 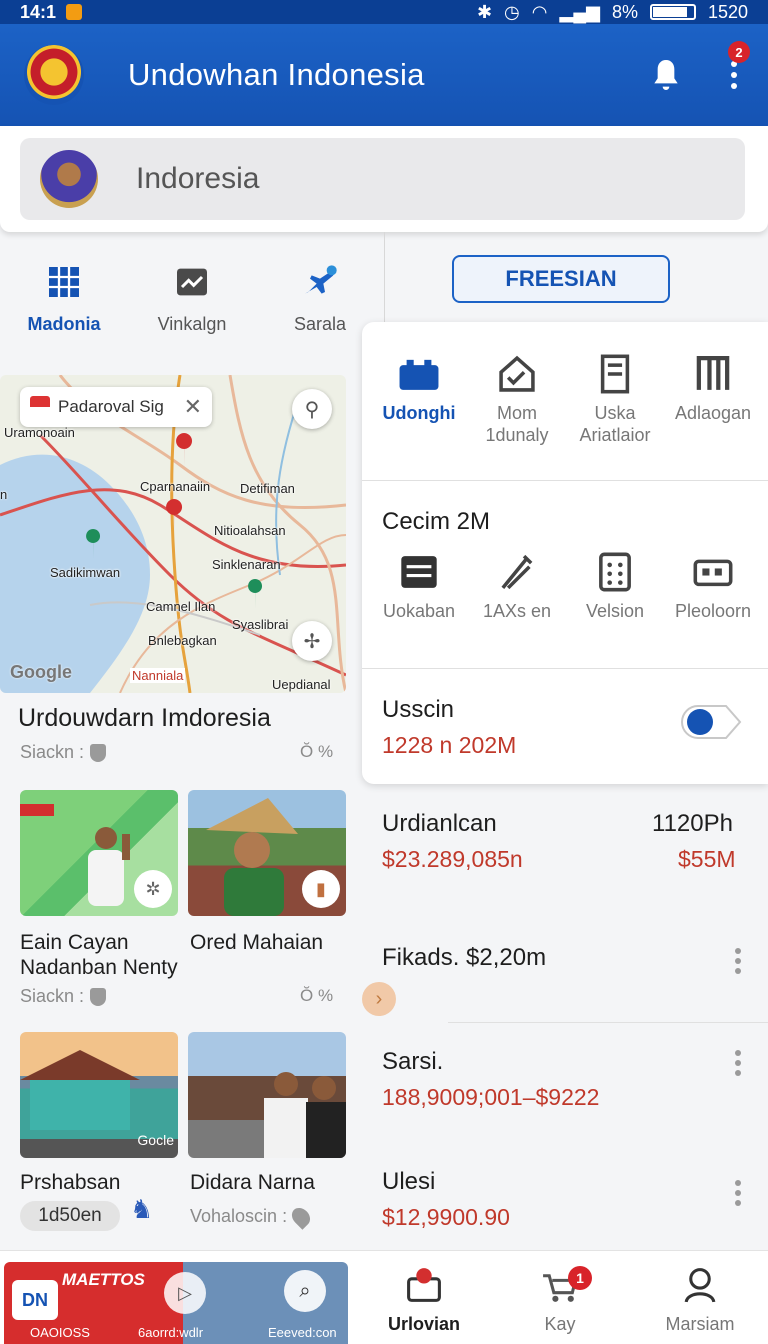 What do you see at coordinates (142, 1209) in the screenshot?
I see `figure-icon: ♞` at bounding box center [142, 1209].